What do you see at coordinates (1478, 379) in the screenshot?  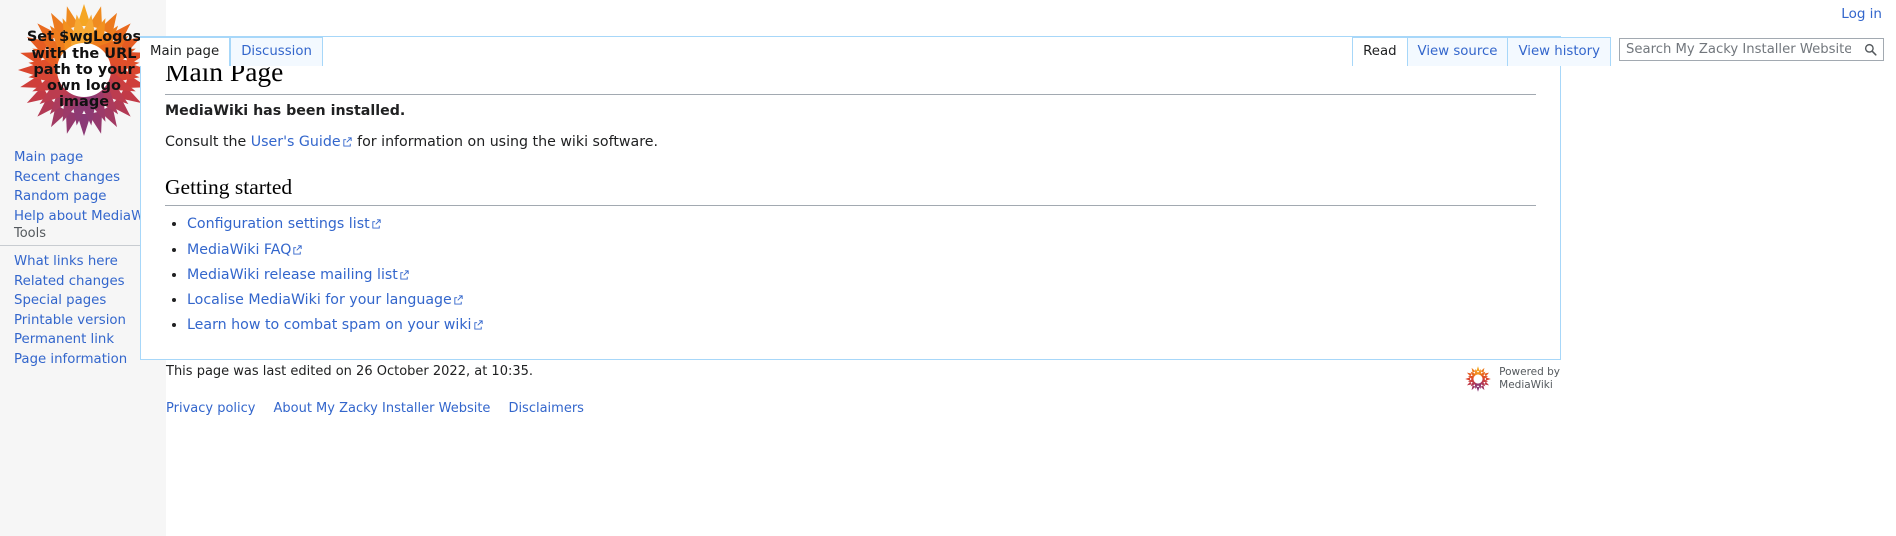 I see `mediawiki-sunflower-icon` at bounding box center [1478, 379].